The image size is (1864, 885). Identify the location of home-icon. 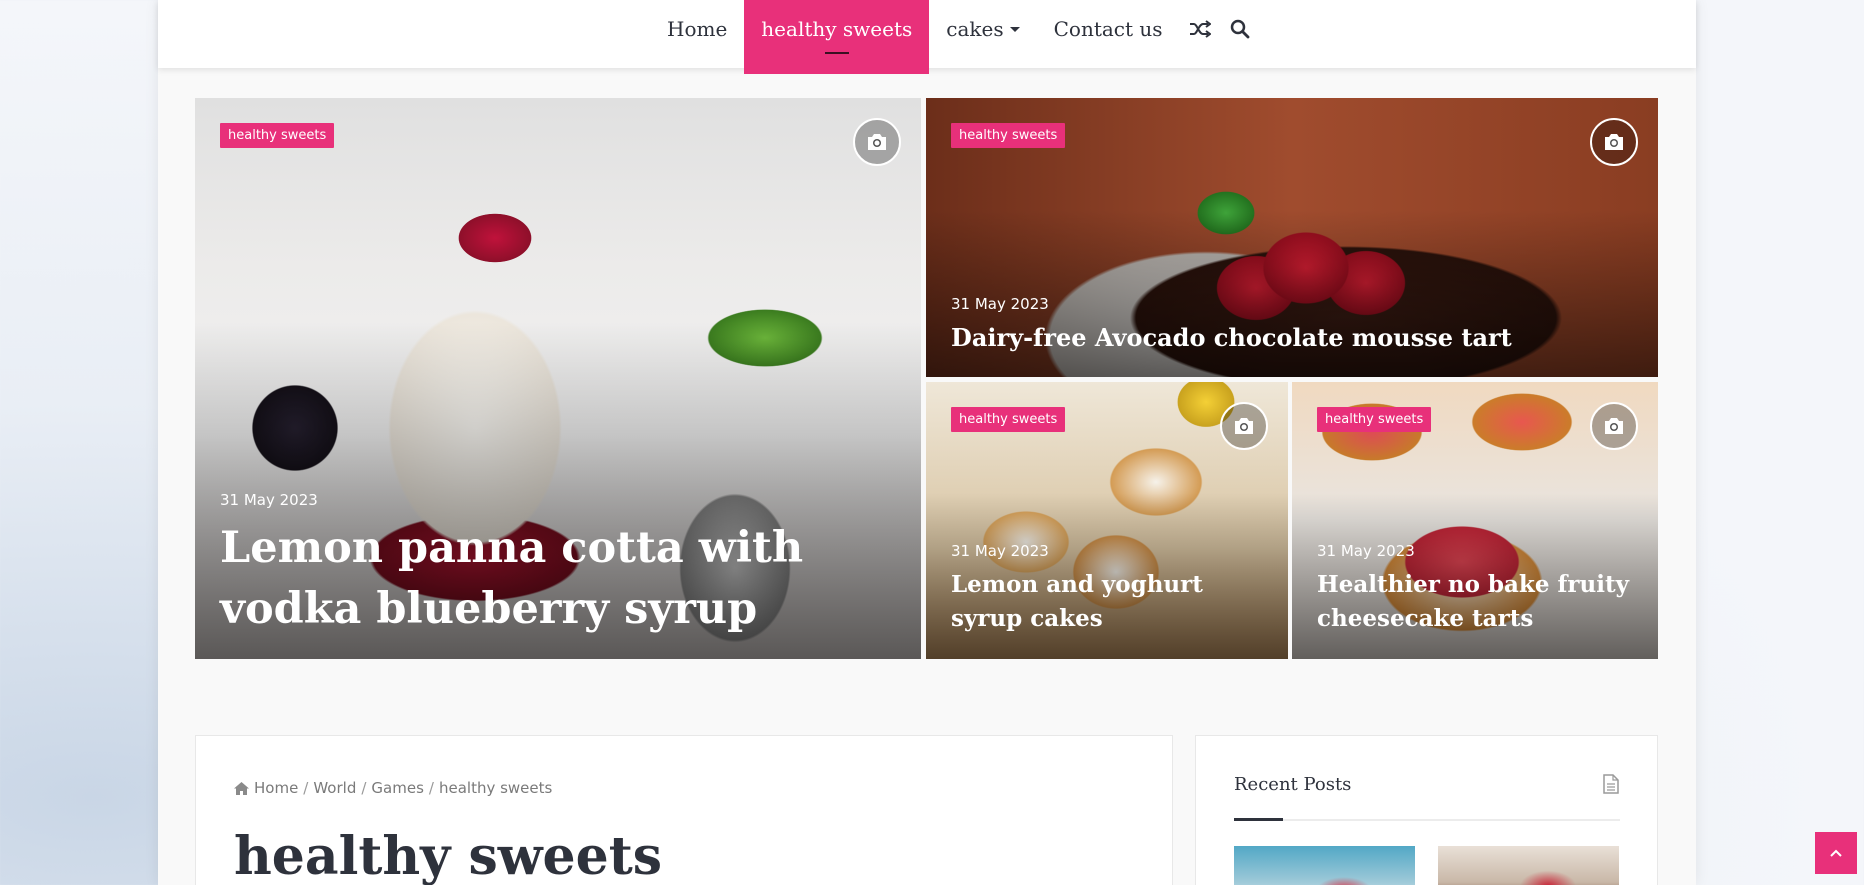
(241, 788).